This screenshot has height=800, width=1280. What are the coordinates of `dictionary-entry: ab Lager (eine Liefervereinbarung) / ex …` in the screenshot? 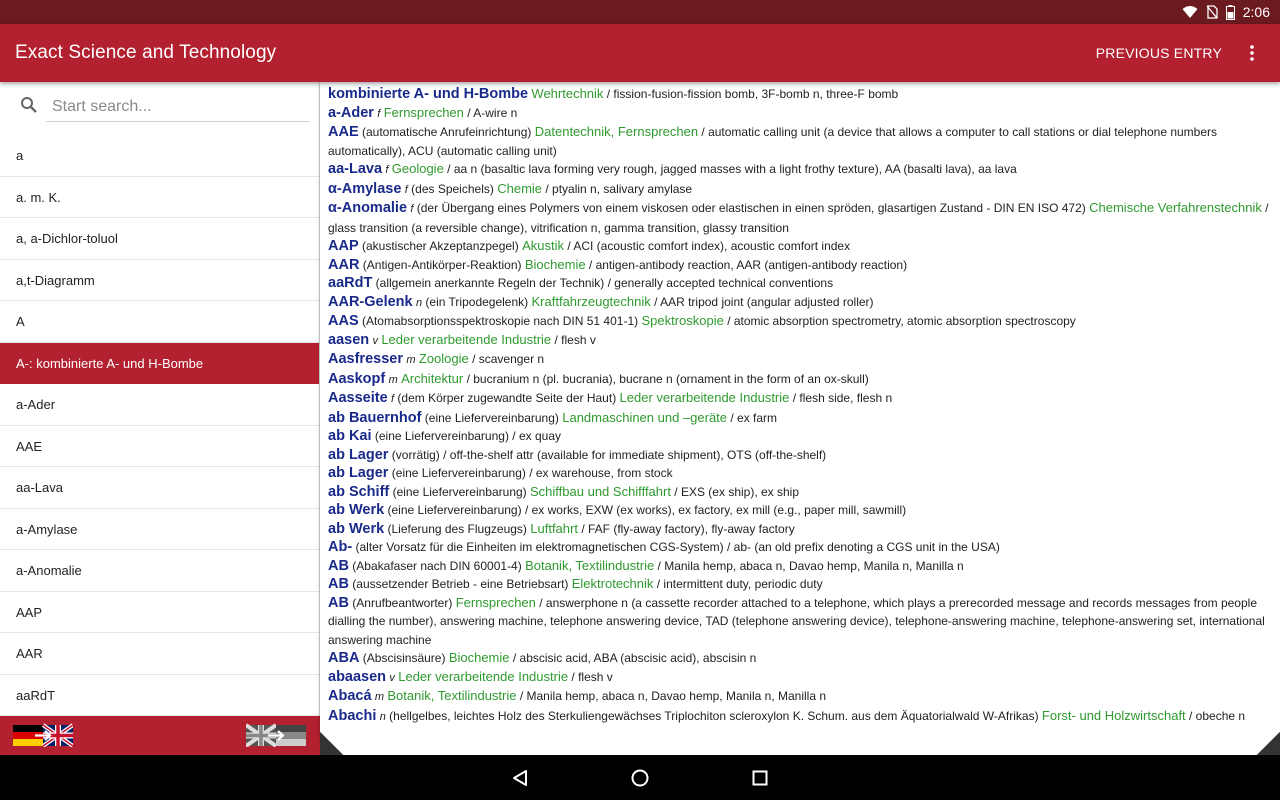 It's located at (800, 473).